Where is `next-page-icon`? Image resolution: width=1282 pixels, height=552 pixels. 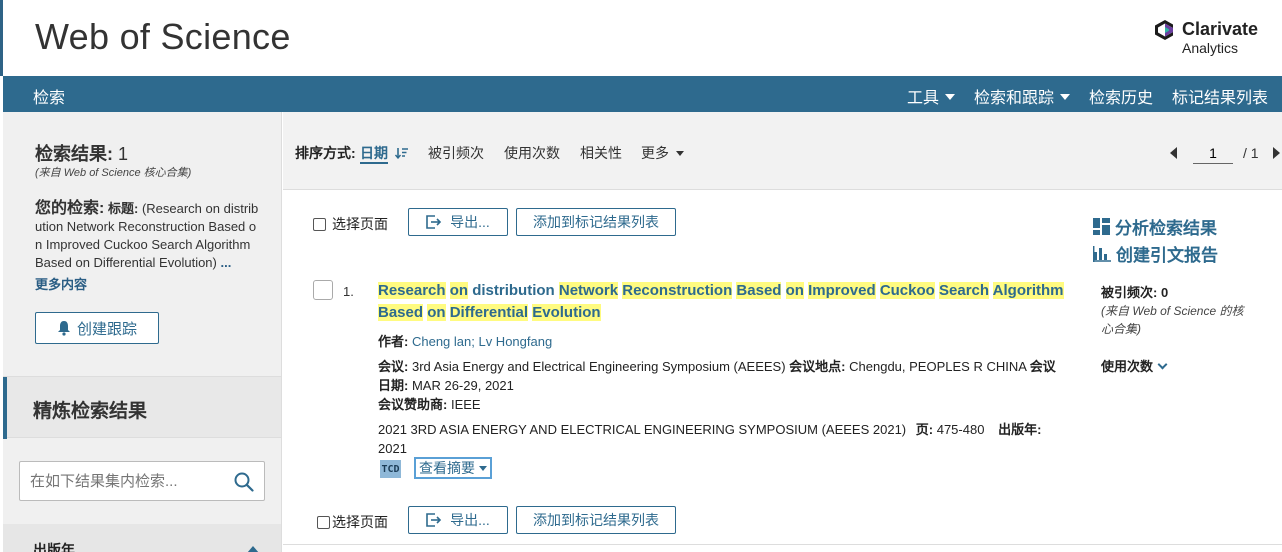
next-page-icon is located at coordinates (1276, 153).